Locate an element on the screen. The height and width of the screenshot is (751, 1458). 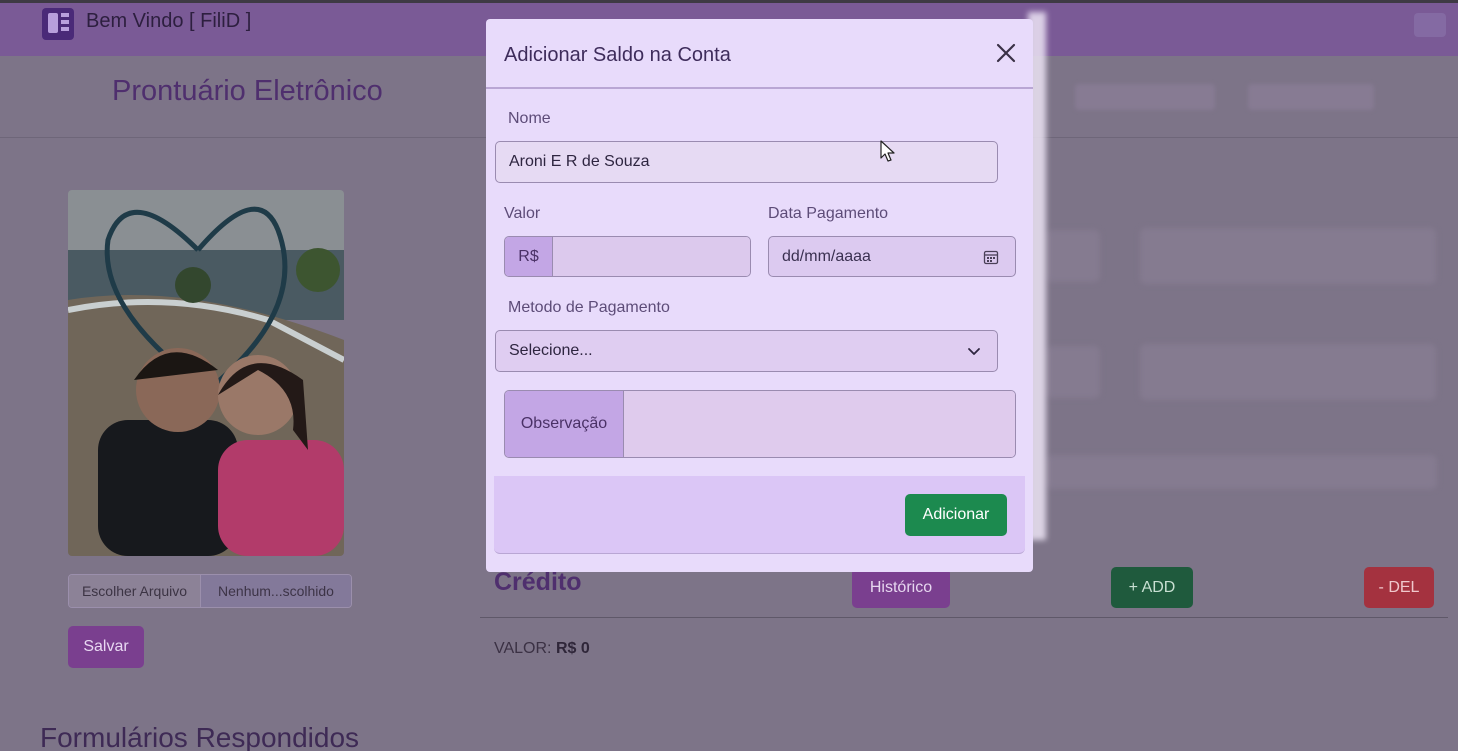
welcome-text: Bem Vindo [ FiliD ] is located at coordinates (169, 21).